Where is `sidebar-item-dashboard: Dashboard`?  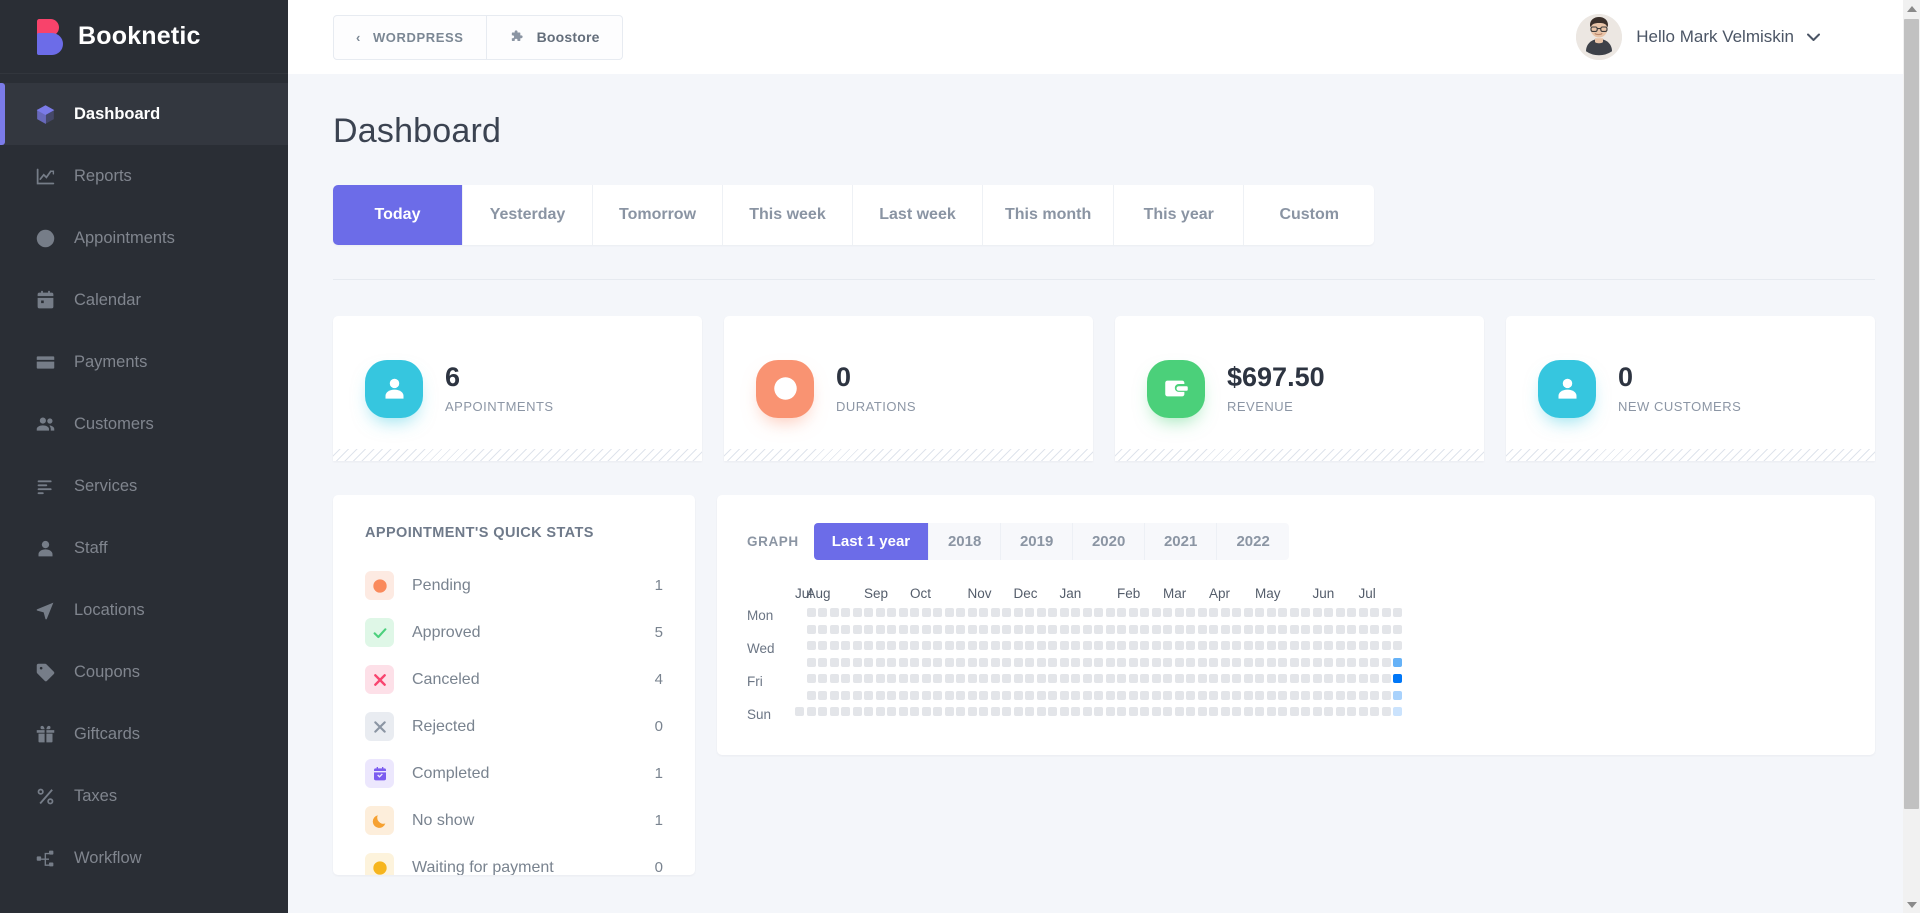 sidebar-item-dashboard: Dashboard is located at coordinates (144, 114).